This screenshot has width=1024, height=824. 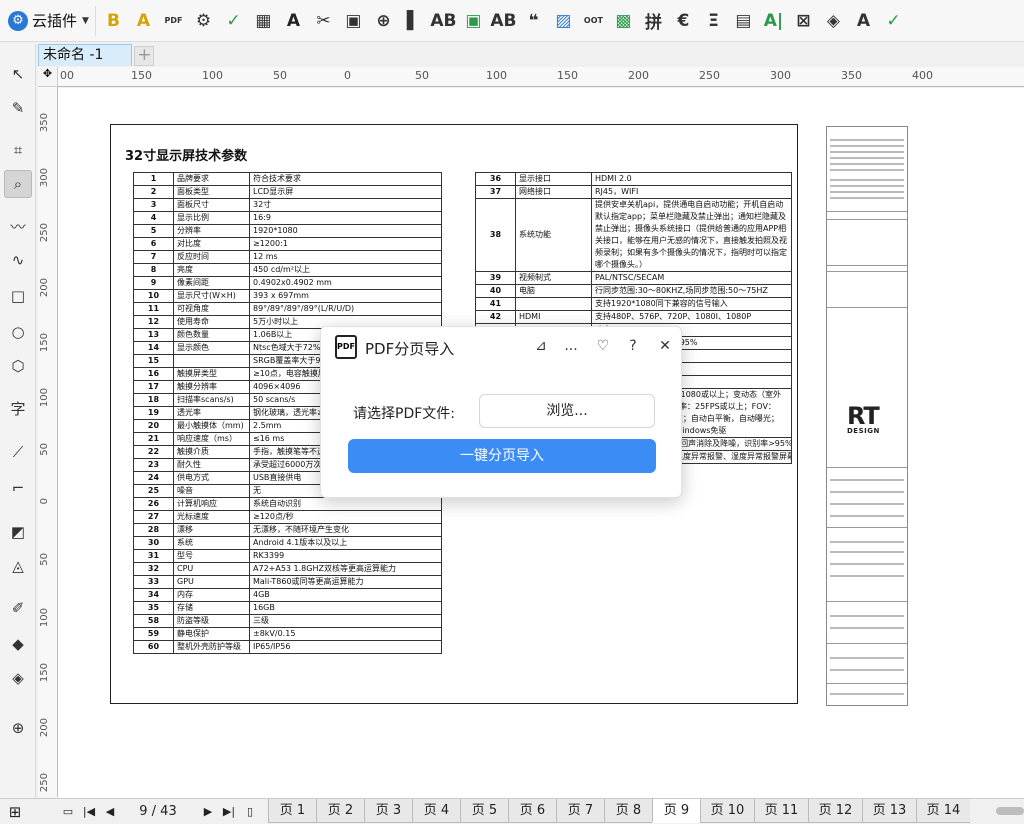 What do you see at coordinates (18, 408) in the screenshot?
I see `text-tool-icon: 字` at bounding box center [18, 408].